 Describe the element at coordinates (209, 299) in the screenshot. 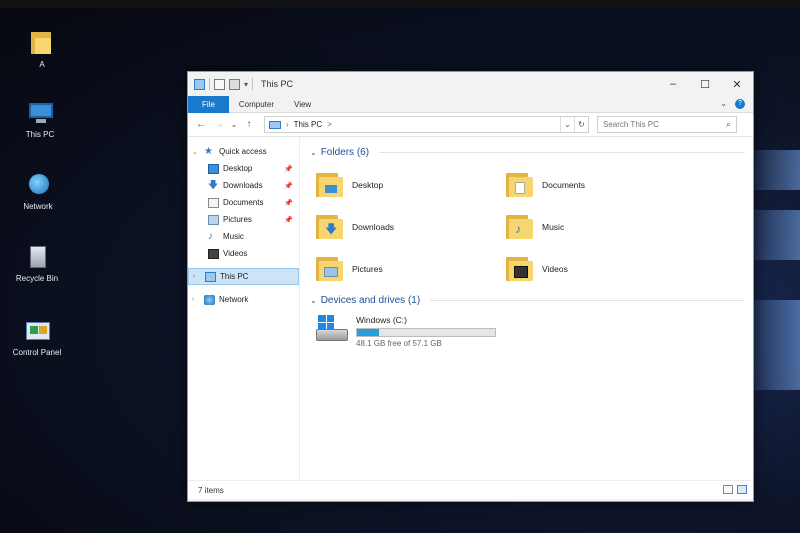

I see `network-icon` at that location.